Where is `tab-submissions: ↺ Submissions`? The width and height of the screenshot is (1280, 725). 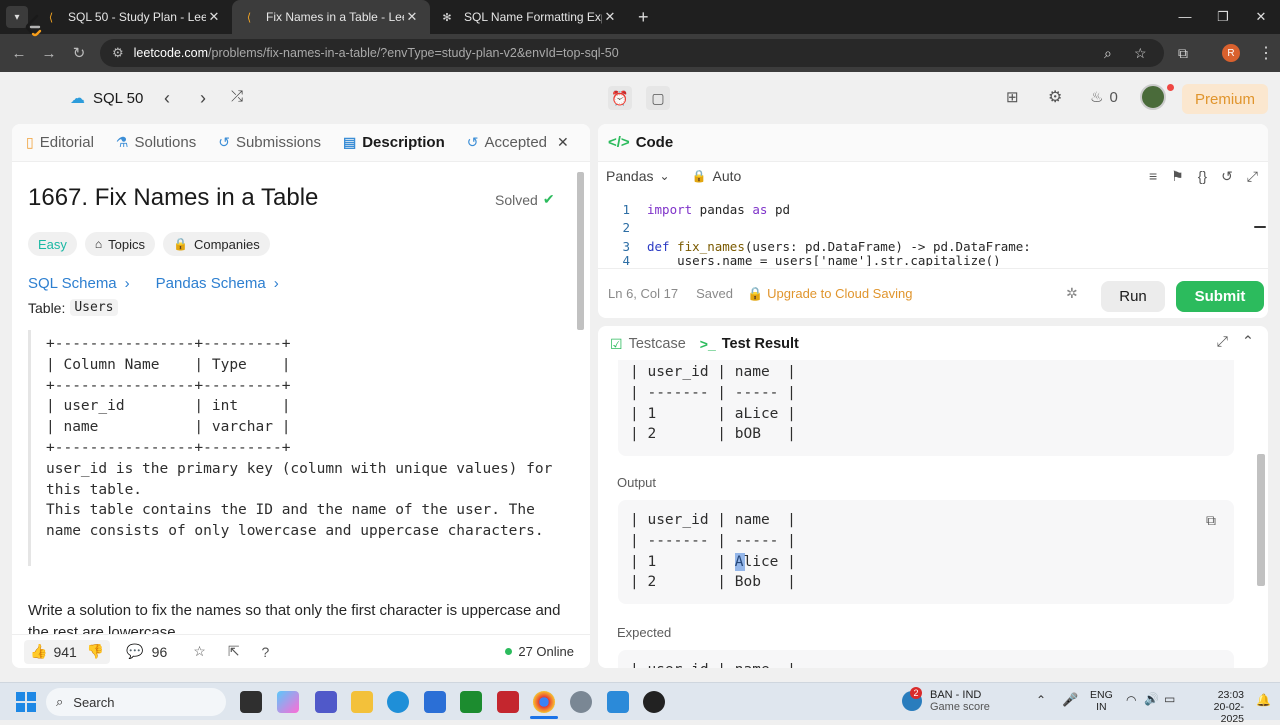
tab-submissions: ↺ Submissions is located at coordinates (269, 142).